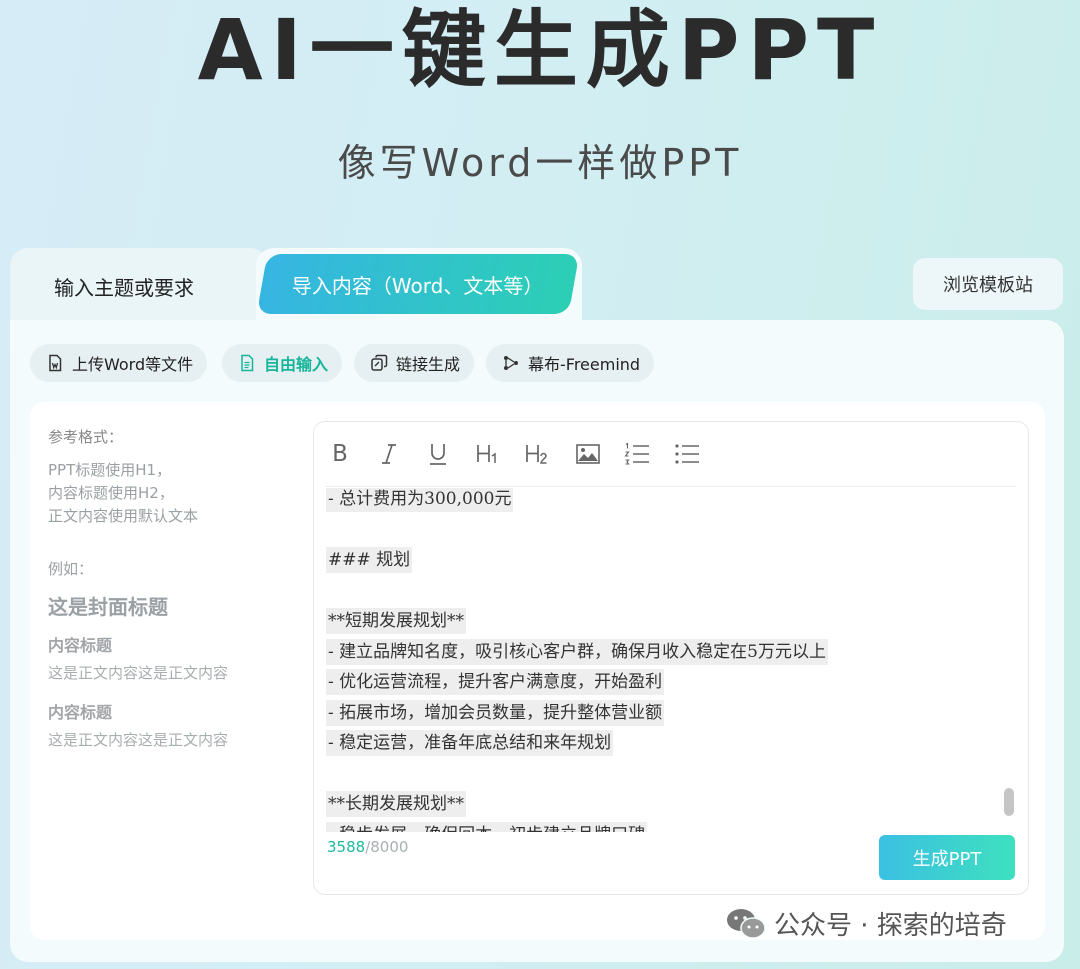  Describe the element at coordinates (379, 362) in the screenshot. I see `link-icon` at that location.